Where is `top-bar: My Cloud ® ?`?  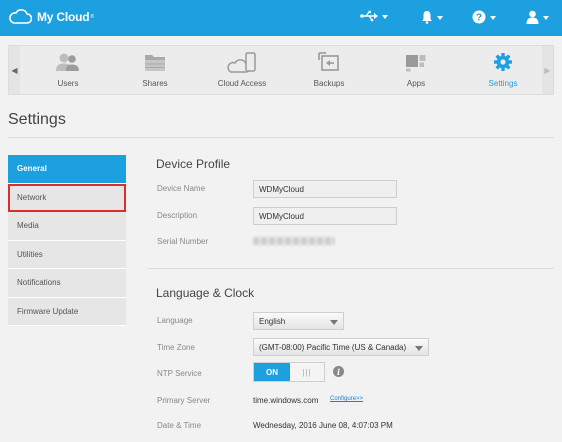
top-bar: My Cloud ® ? is located at coordinates (281, 18).